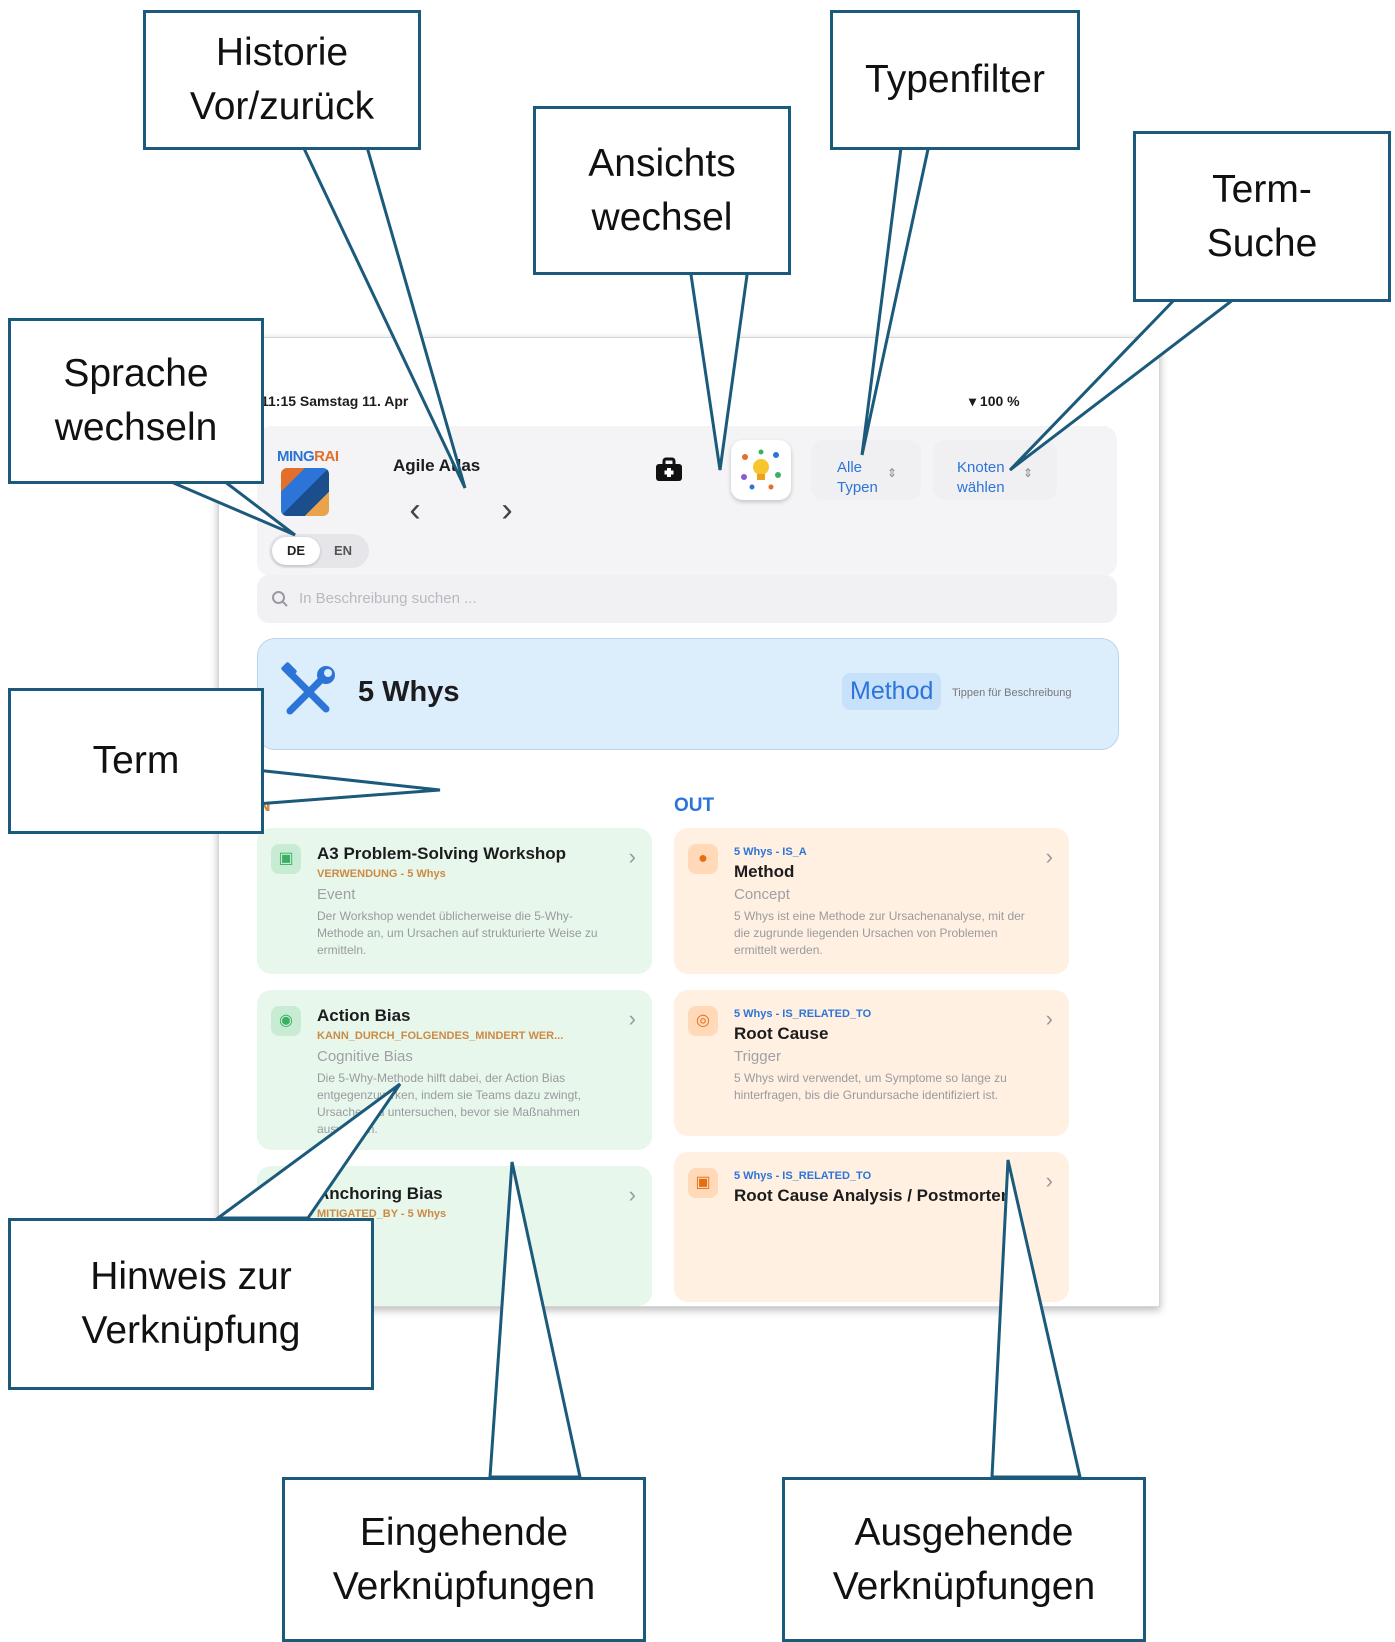  Describe the element at coordinates (464, 1559) in the screenshot. I see `callout-incoming: Eingehende Verknüpfungen` at that location.